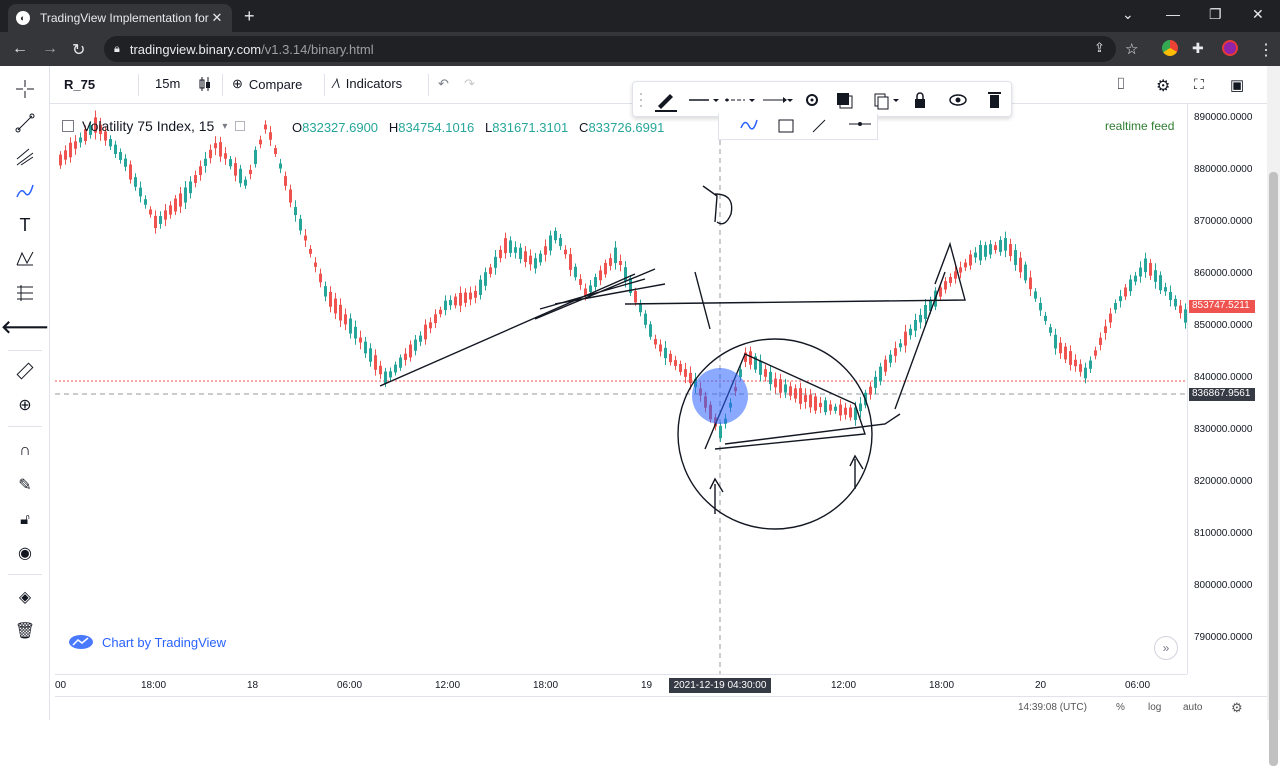  Describe the element at coordinates (25, 327) in the screenshot. I see `collapse-arrow-icon: 🡐` at that location.